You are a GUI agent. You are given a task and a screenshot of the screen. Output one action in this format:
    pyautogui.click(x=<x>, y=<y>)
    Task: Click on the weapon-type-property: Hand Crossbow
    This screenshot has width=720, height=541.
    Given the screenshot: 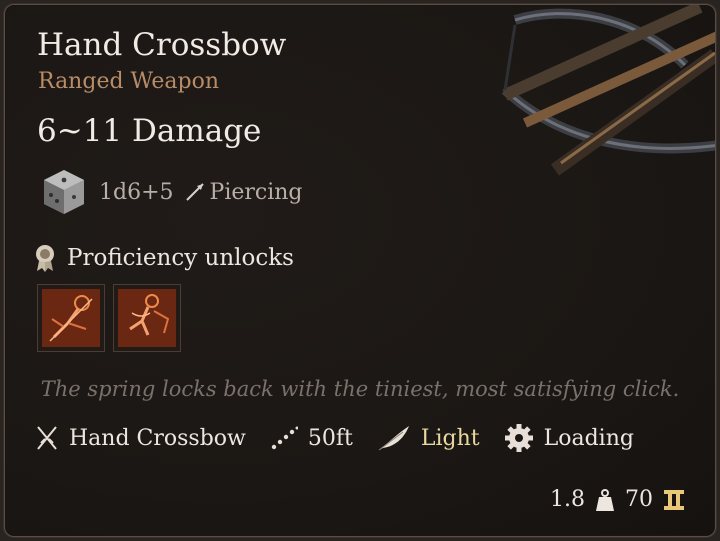 What is the action you would take?
    pyautogui.click(x=140, y=438)
    